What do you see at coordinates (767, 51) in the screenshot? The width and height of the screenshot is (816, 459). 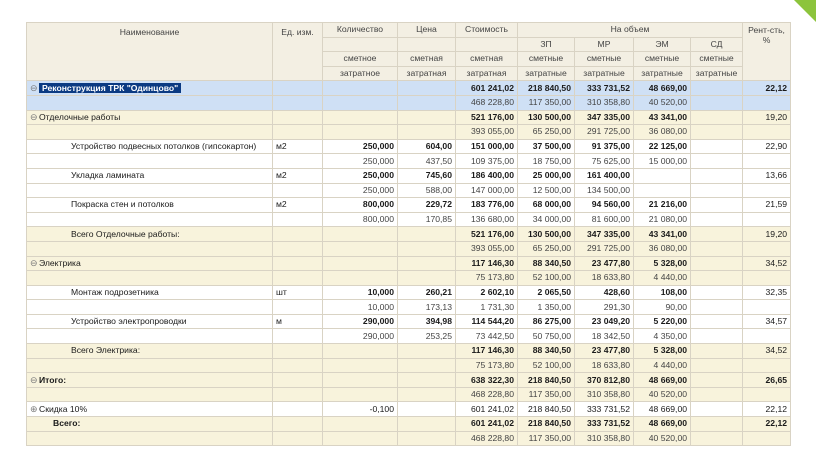 I see `col-header-rent: Рент-сть, %` at bounding box center [767, 51].